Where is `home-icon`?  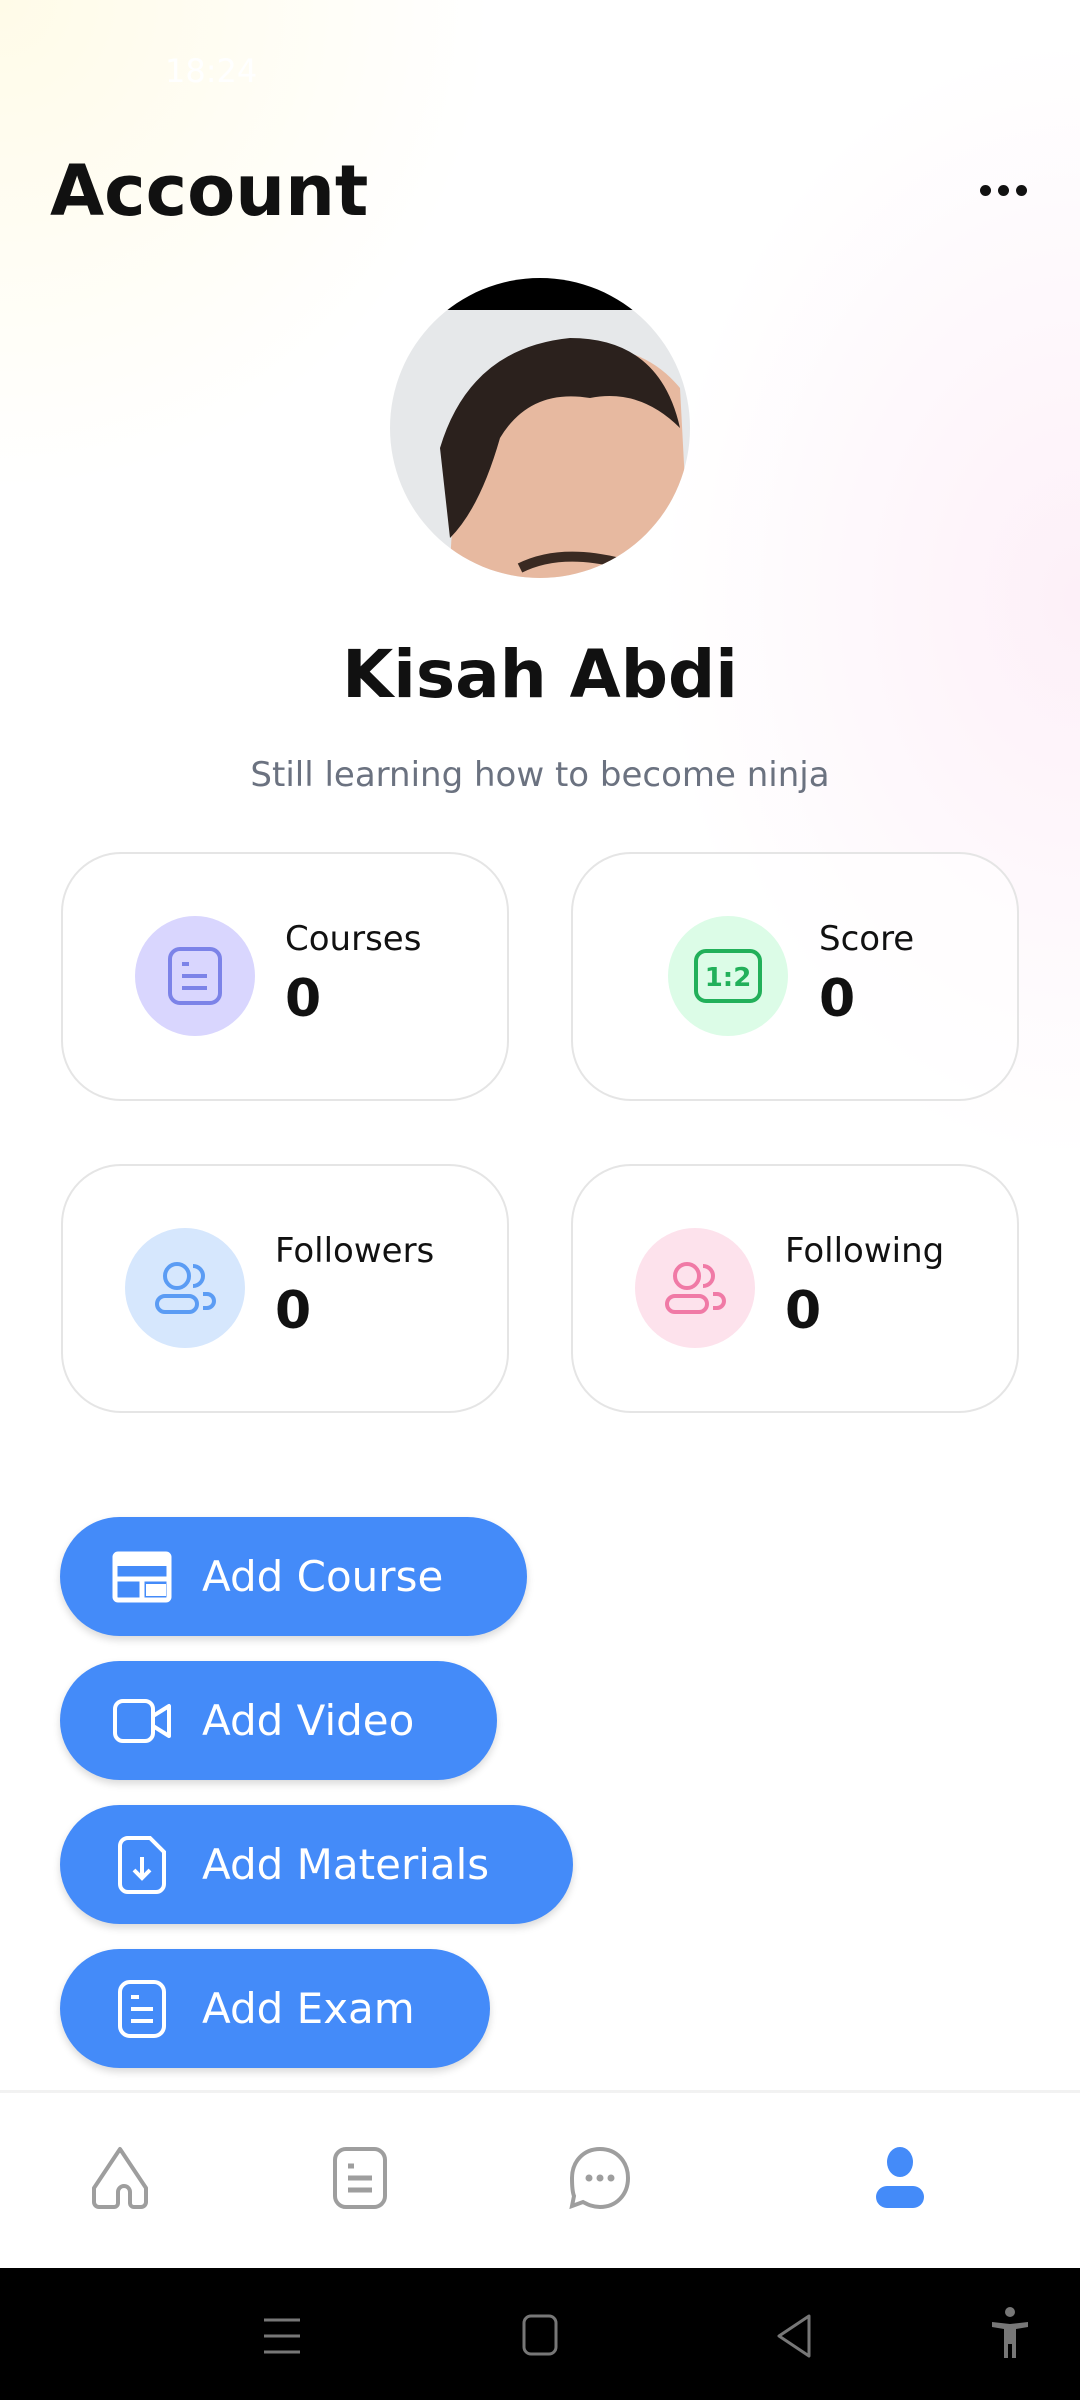
home-icon is located at coordinates (120, 2178).